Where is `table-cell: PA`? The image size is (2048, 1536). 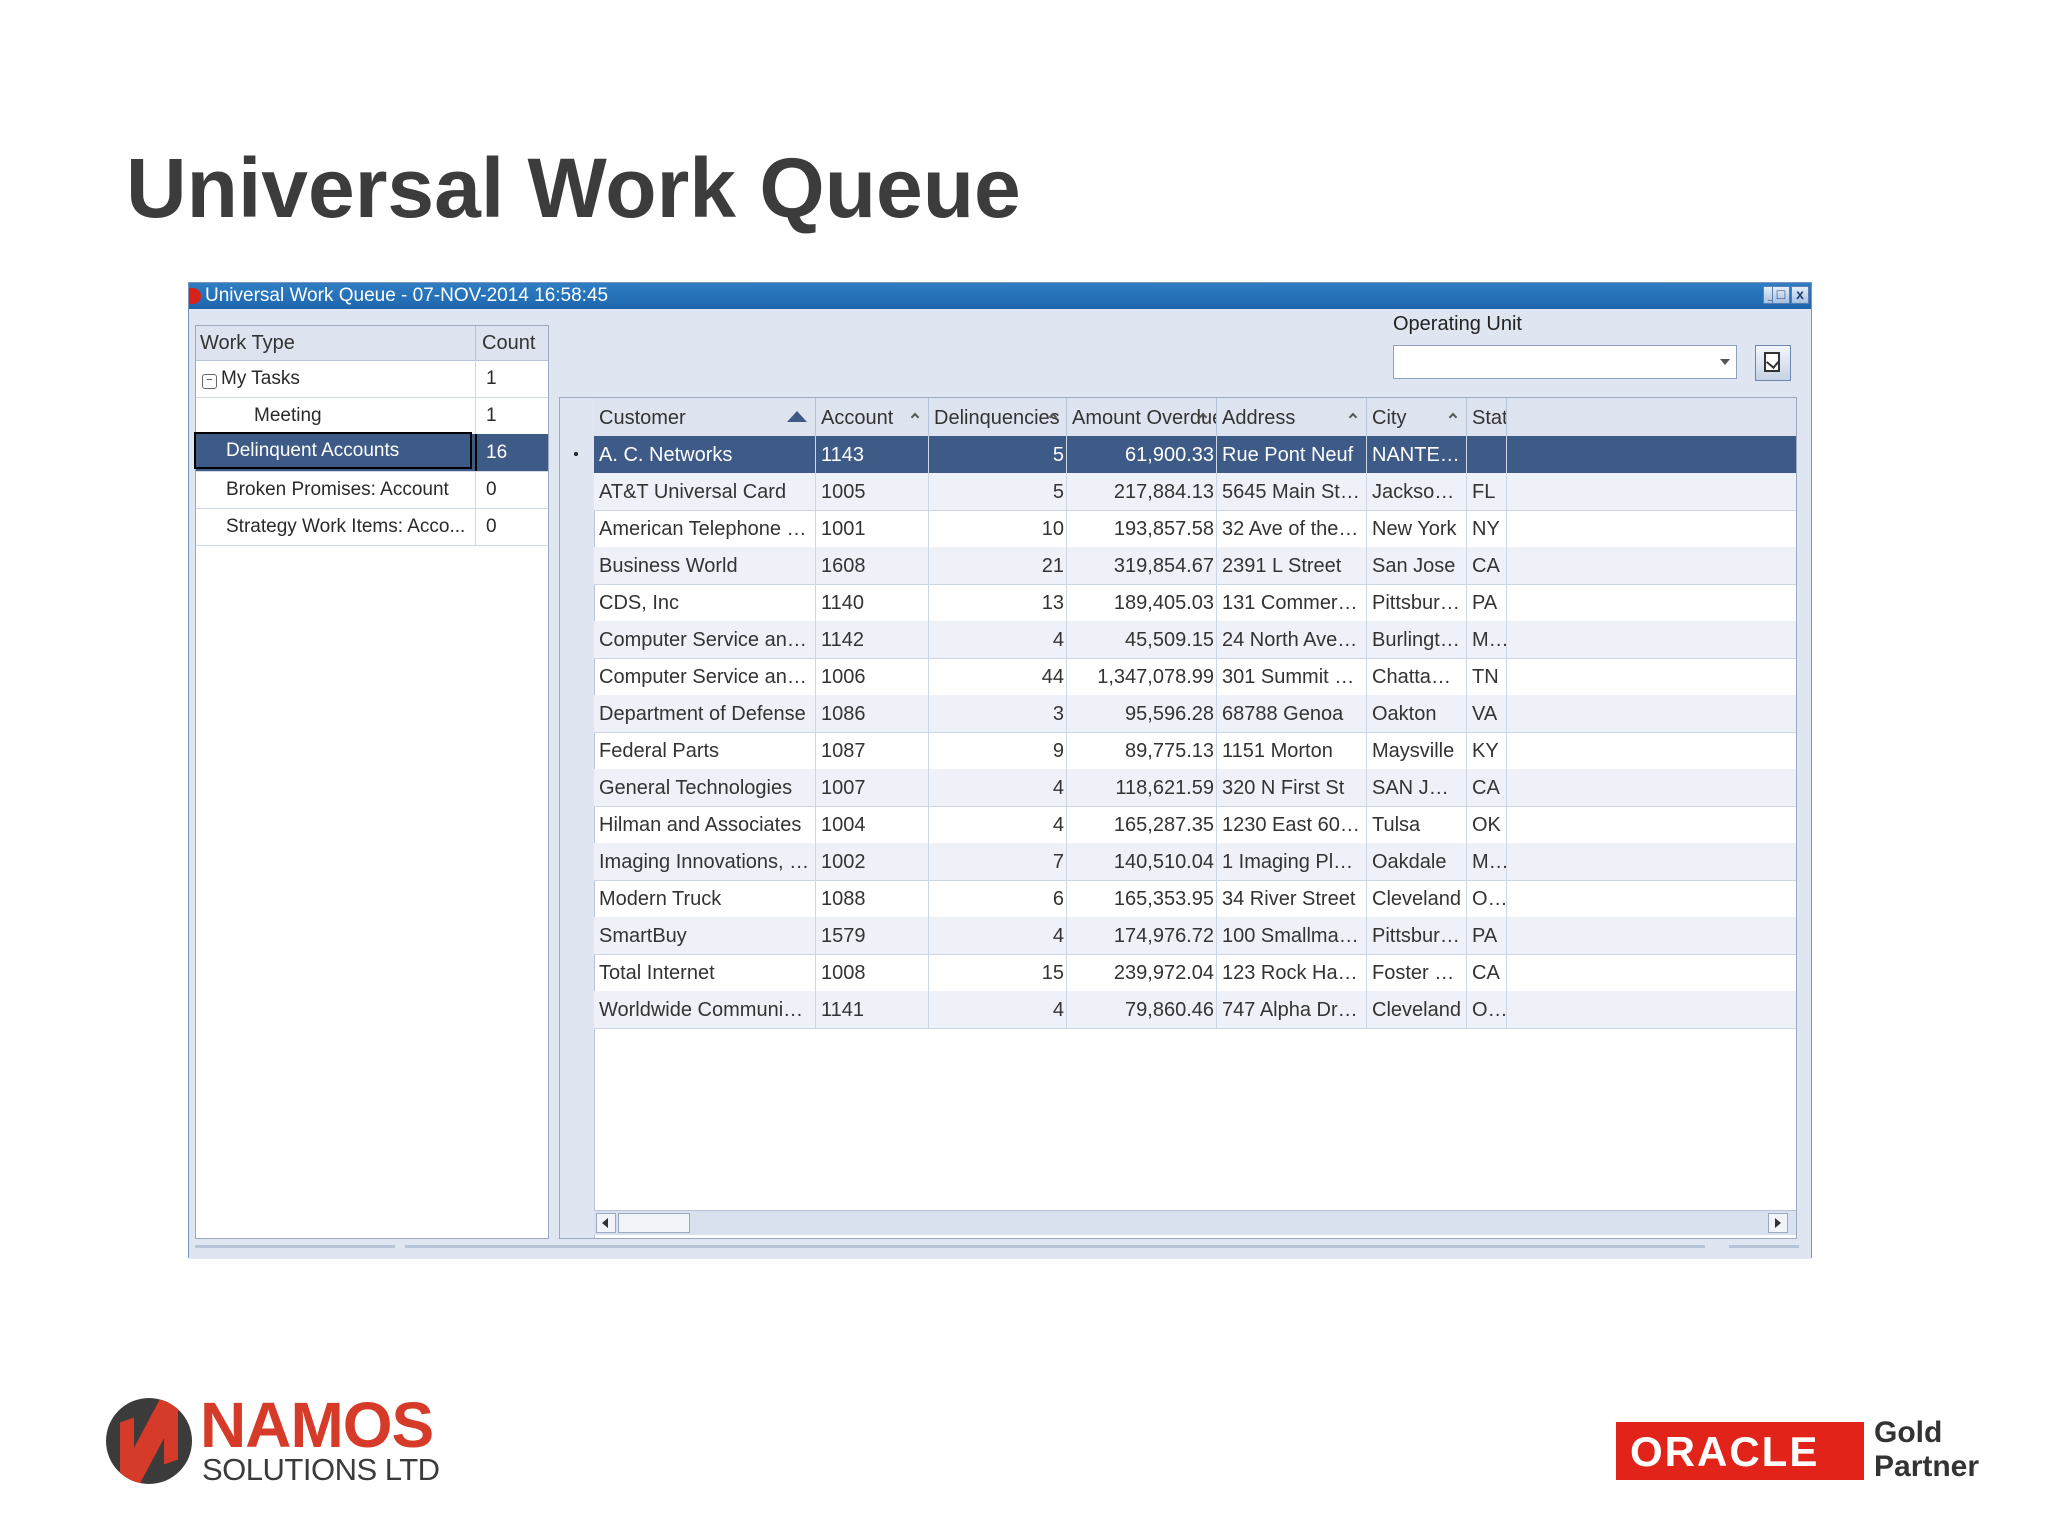 table-cell: PA is located at coordinates (1487, 935).